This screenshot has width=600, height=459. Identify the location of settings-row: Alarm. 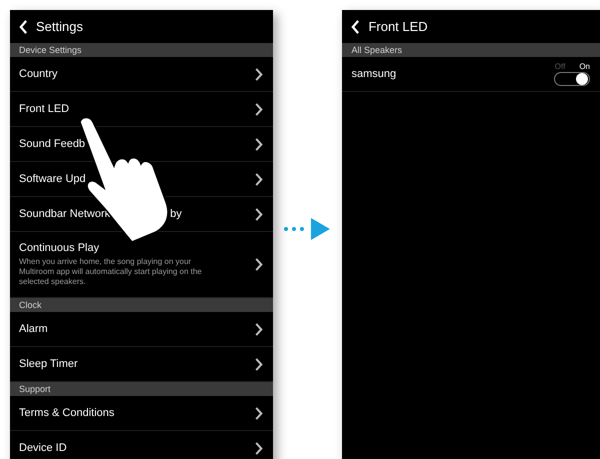
(141, 329).